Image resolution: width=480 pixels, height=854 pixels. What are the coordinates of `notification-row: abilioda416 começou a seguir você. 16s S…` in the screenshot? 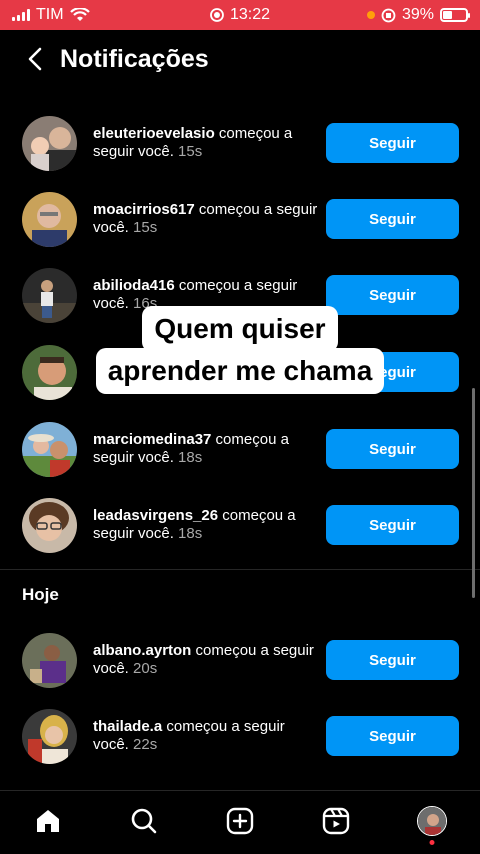 It's located at (240, 295).